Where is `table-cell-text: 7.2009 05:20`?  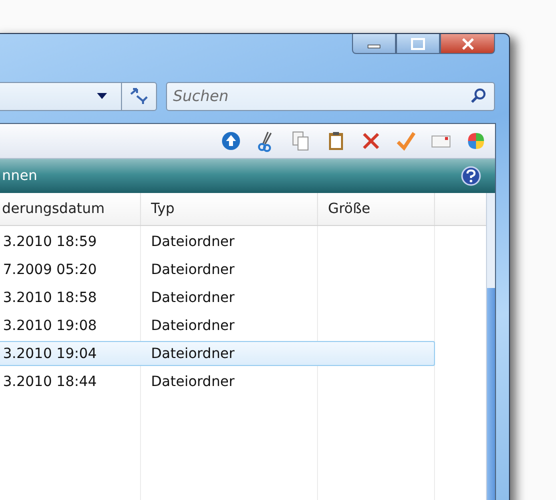 table-cell-text: 7.2009 05:20 is located at coordinates (50, 270).